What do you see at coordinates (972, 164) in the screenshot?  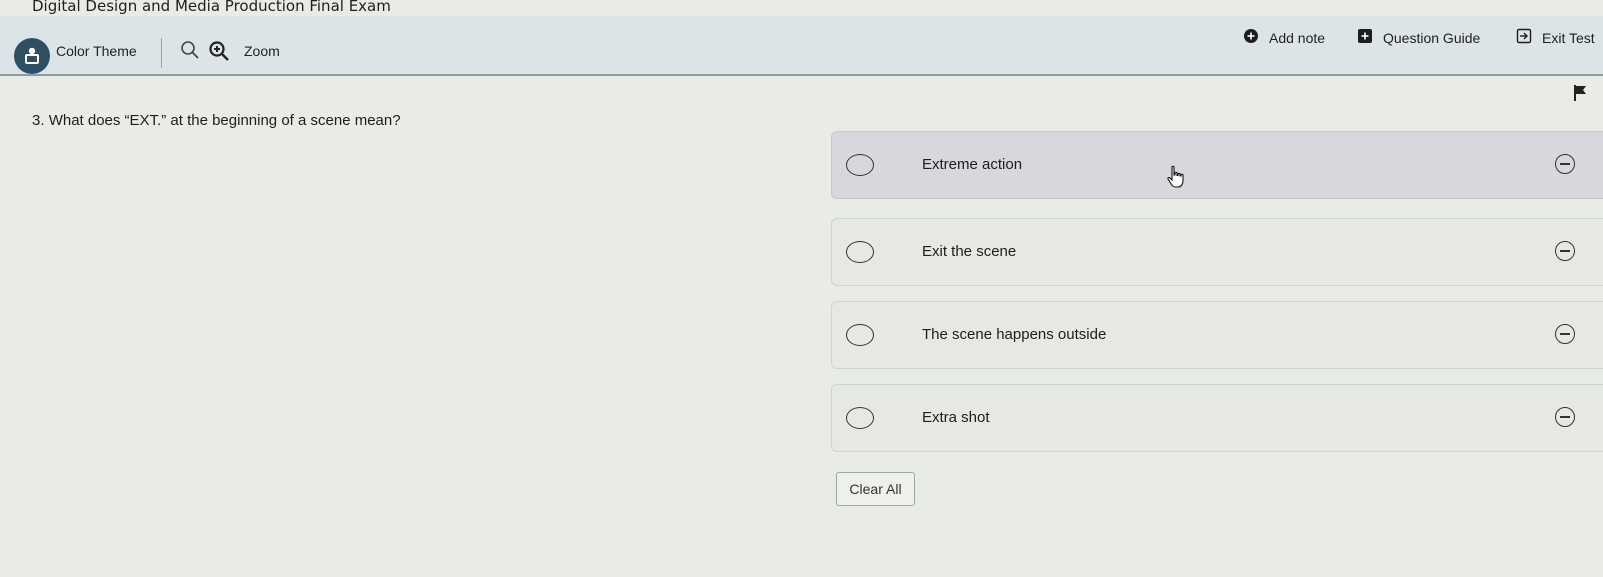 I see `option-label: Extreme action` at bounding box center [972, 164].